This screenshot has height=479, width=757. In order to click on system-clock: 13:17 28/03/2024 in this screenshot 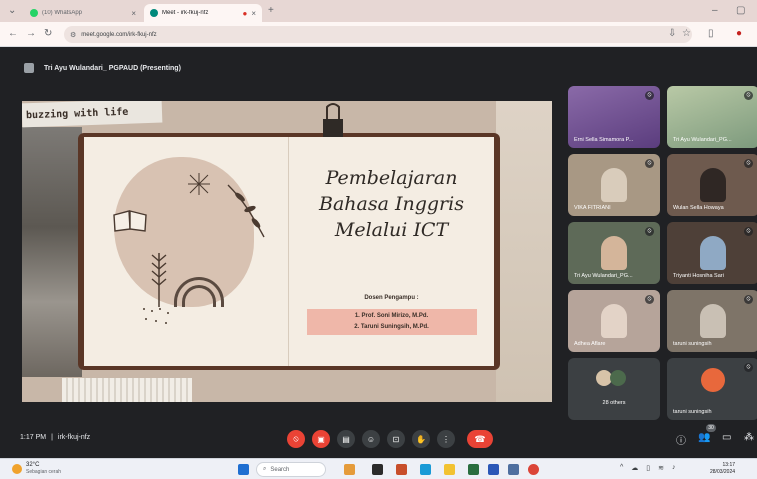, I will do `click(722, 469)`.